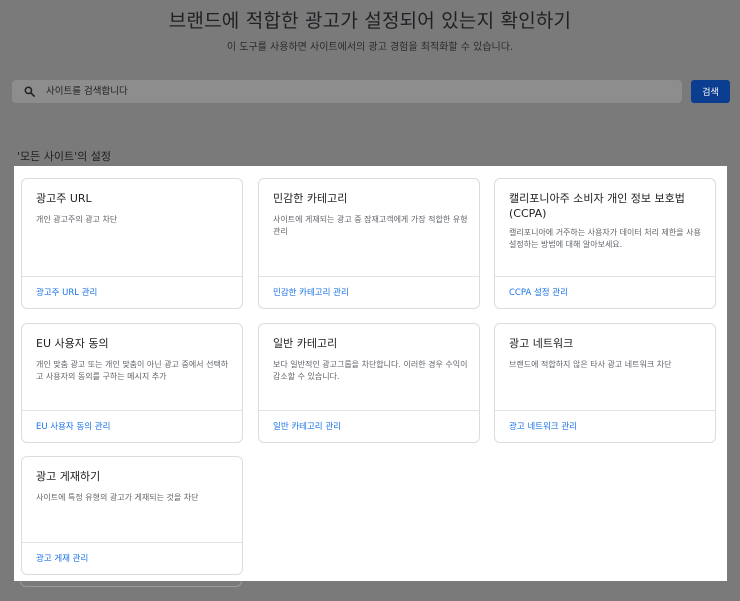 This screenshot has height=601, width=740. What do you see at coordinates (310, 198) in the screenshot?
I see `card-title: 민감한 카테고리` at bounding box center [310, 198].